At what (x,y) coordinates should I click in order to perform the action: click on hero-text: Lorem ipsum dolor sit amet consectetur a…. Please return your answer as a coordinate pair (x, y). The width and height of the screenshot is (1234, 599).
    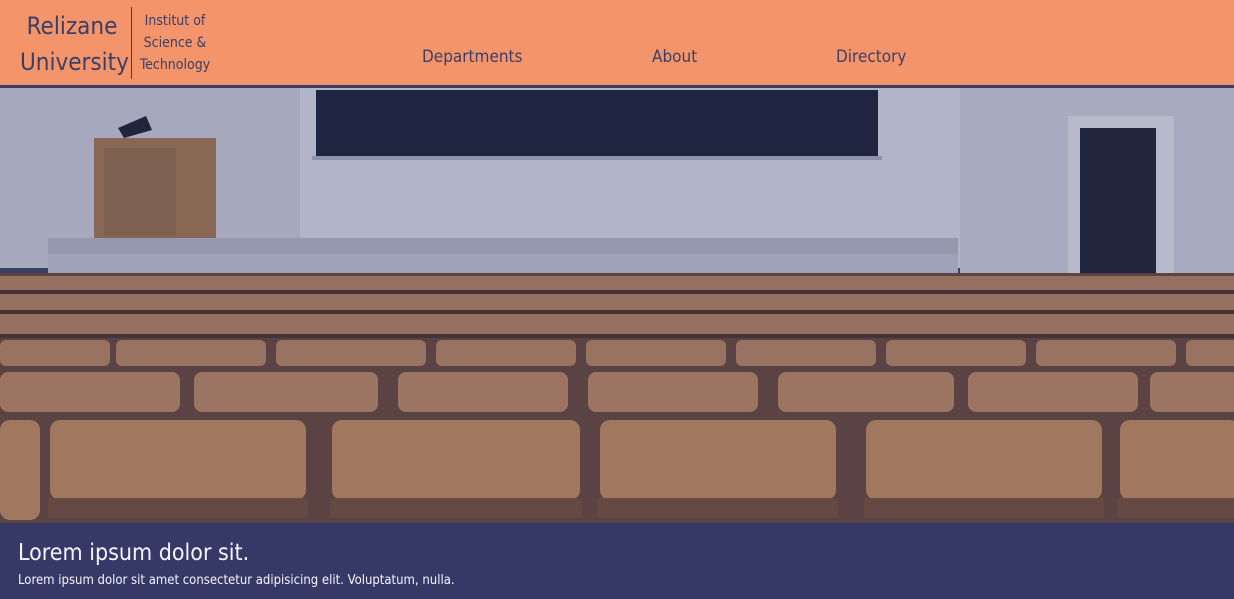
    Looking at the image, I should click on (236, 580).